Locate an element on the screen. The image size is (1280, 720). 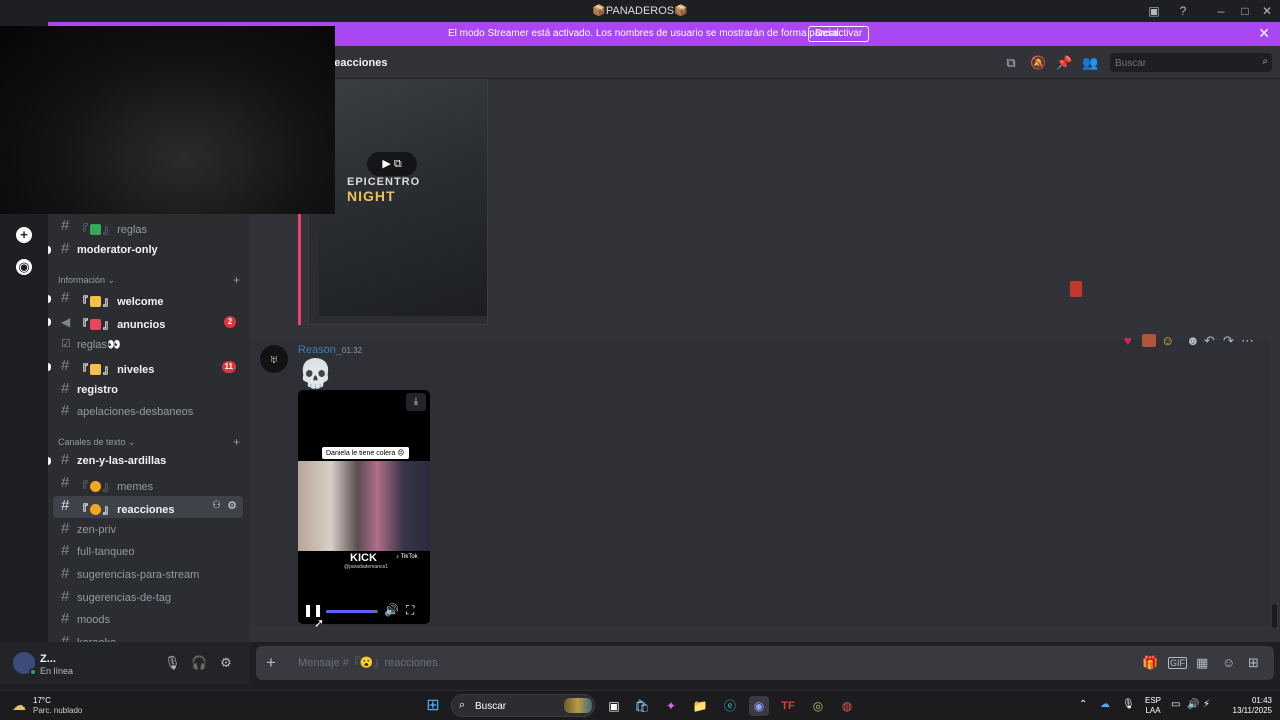
sticker-picker-icon: ▦ is located at coordinates (1202, 663).